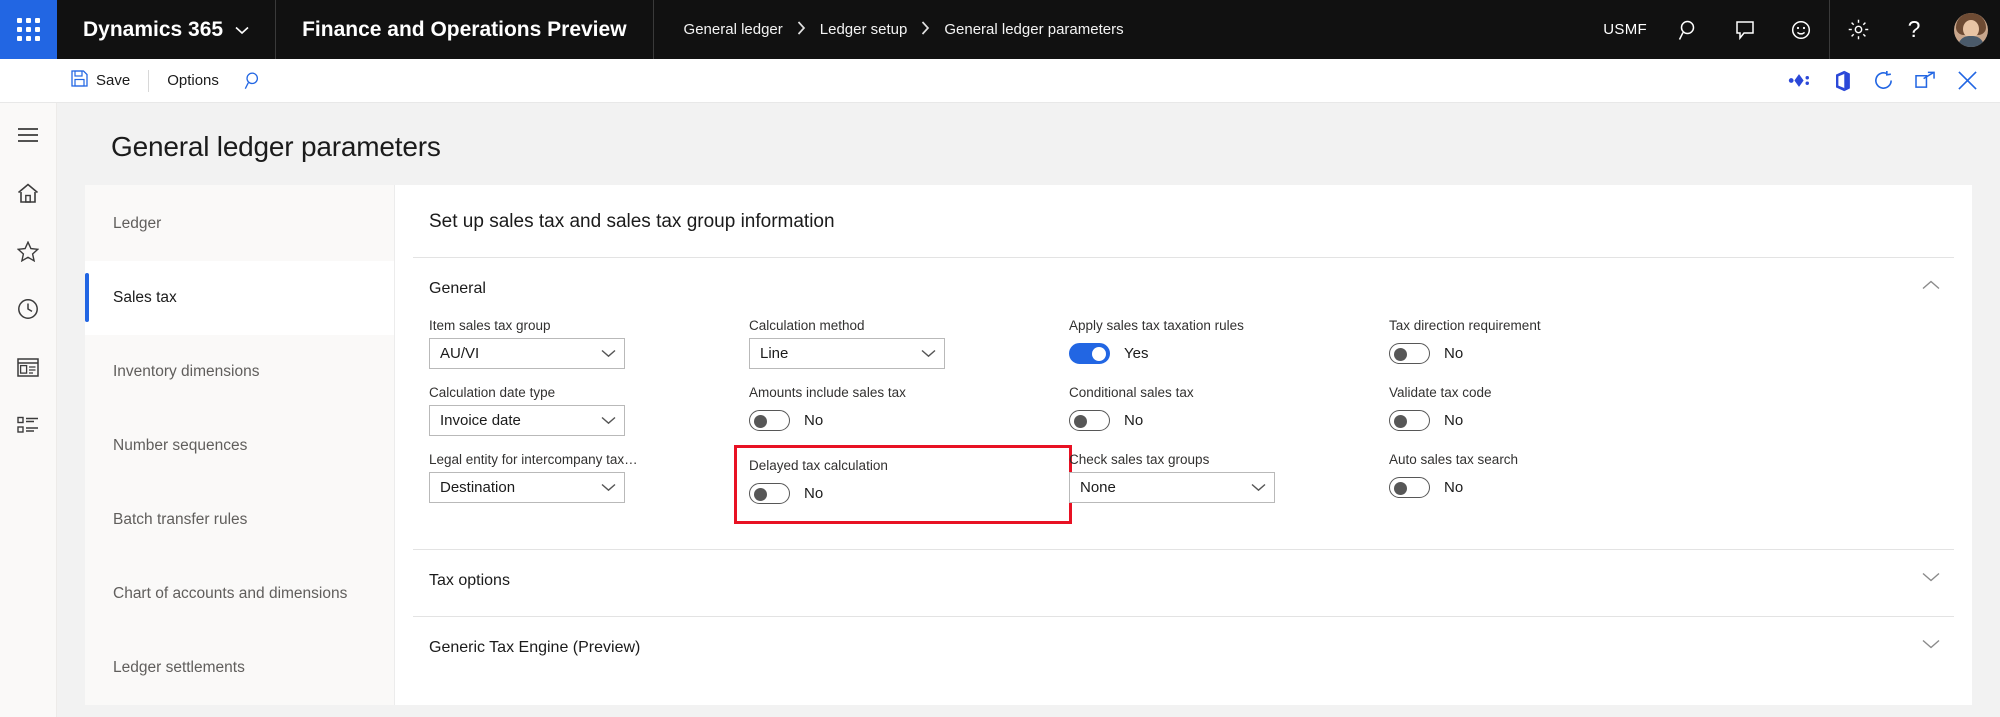  I want to click on tab-label: Chart of accounts and dimensions, so click(230, 593).